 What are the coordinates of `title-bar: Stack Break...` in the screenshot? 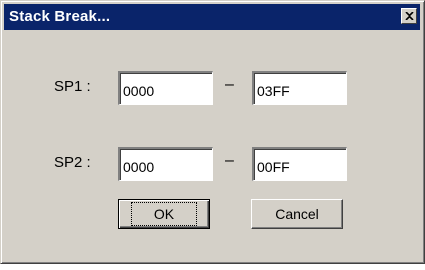 It's located at (212, 17).